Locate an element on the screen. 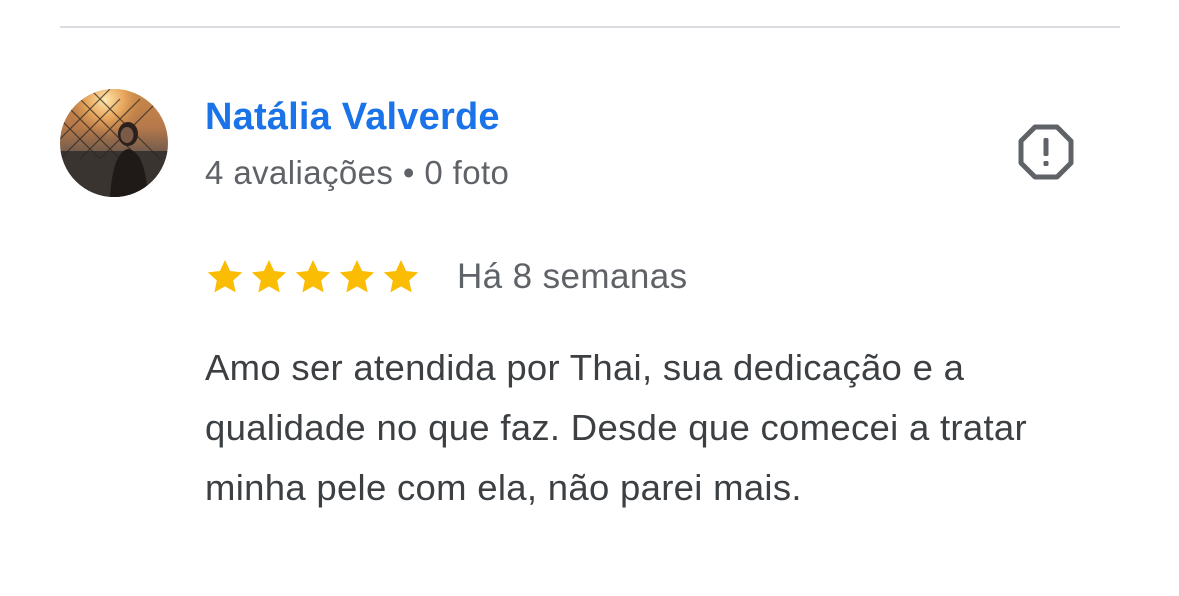 This screenshot has height=596, width=1179. star-rating is located at coordinates (313, 277).